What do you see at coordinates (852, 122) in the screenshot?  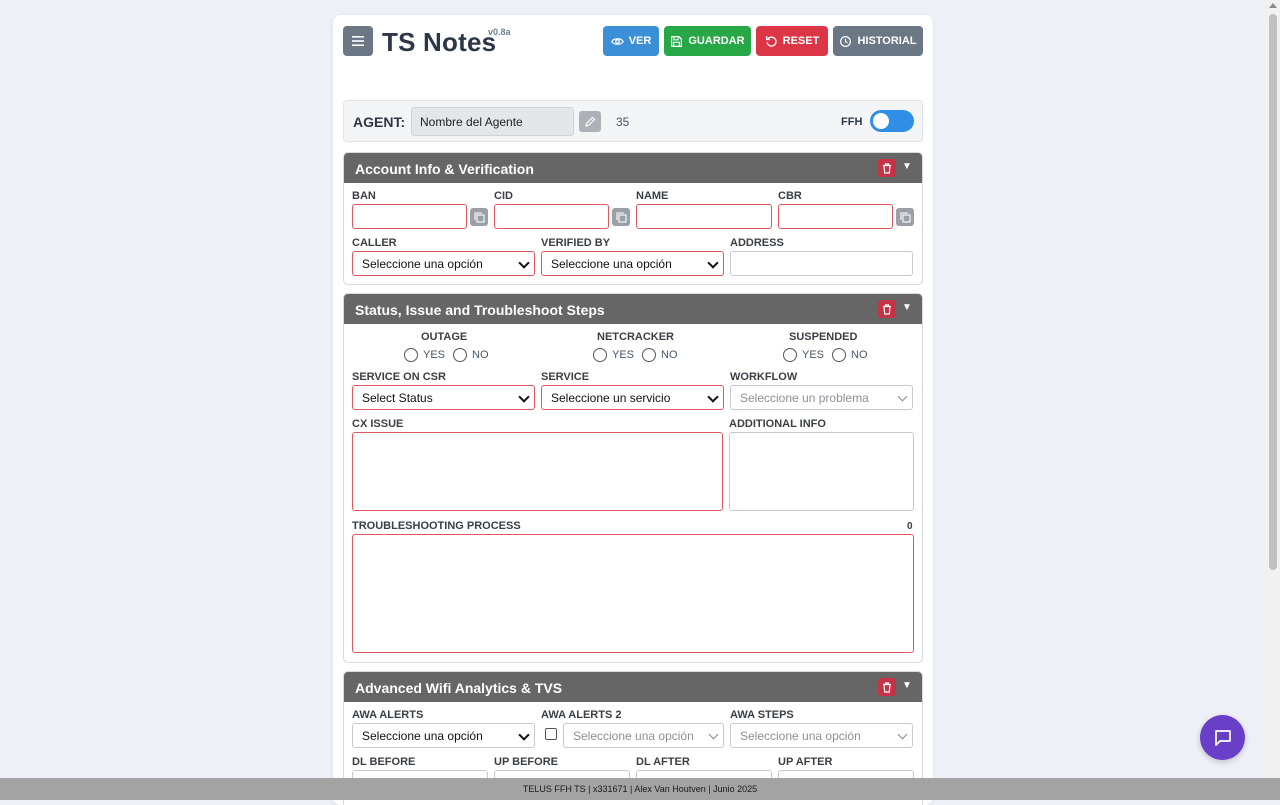 I see `ffh-label: FFH` at bounding box center [852, 122].